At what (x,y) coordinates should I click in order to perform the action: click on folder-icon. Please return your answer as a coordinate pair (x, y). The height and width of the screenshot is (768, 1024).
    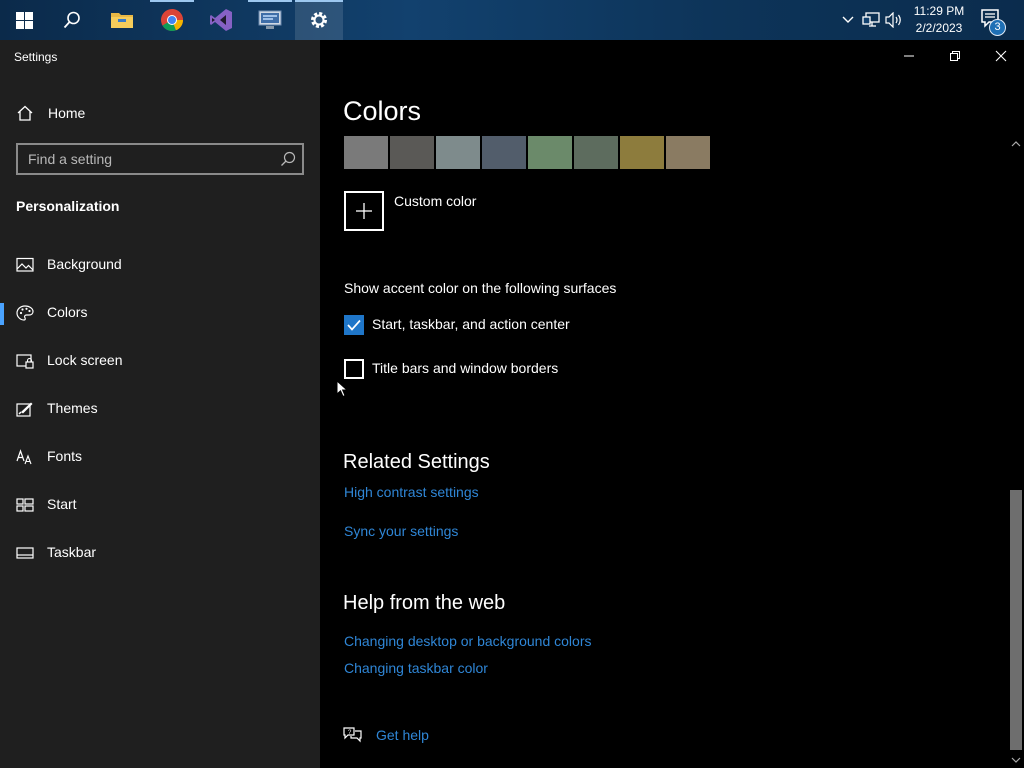
    Looking at the image, I should click on (122, 20).